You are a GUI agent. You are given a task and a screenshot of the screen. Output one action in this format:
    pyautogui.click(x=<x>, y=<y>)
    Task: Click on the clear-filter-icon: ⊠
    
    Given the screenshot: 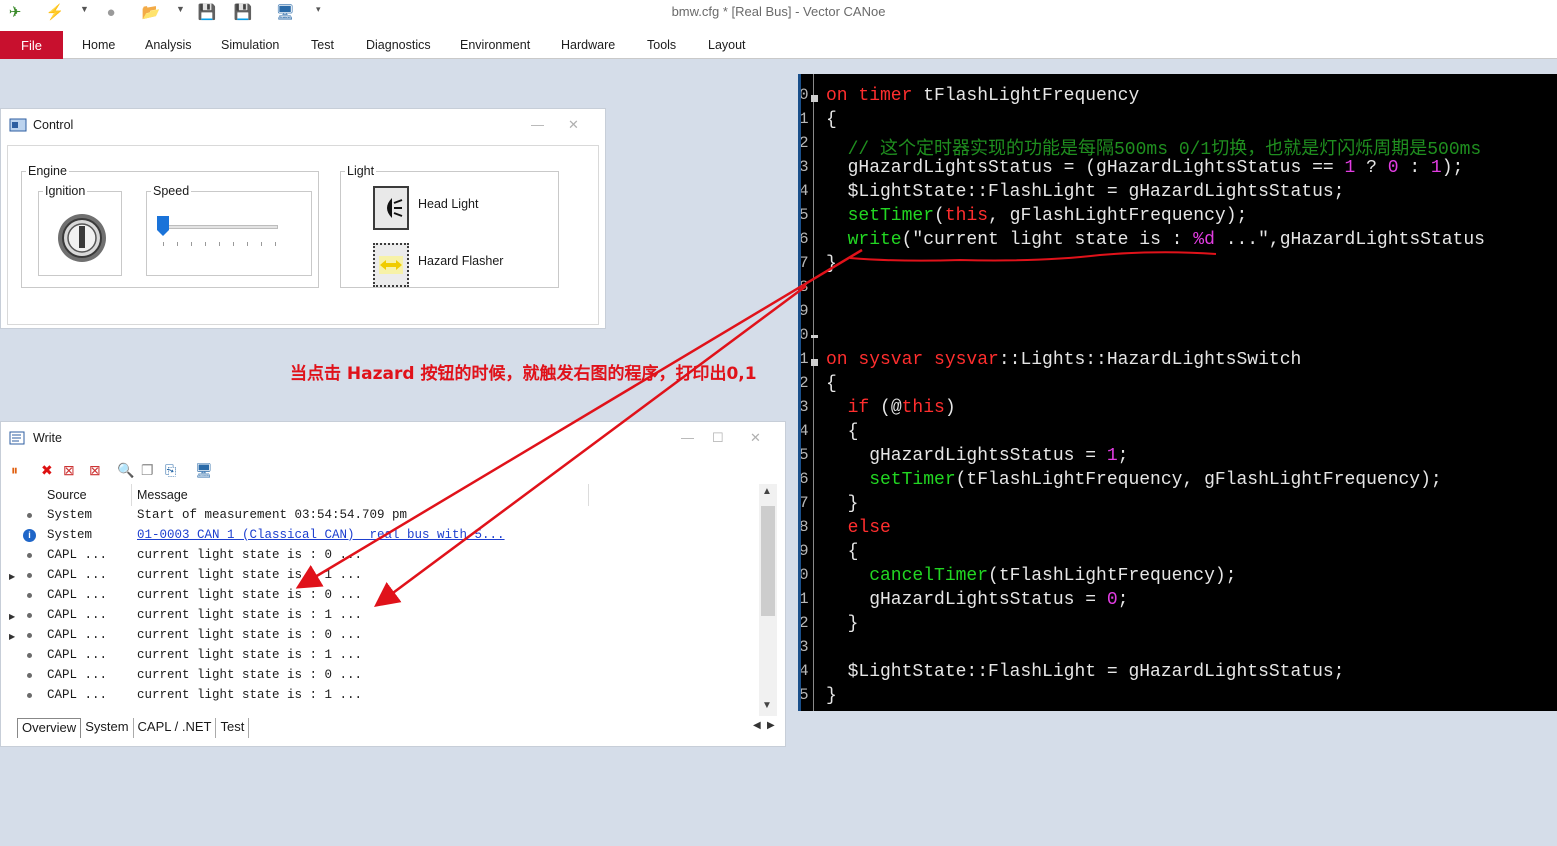 What is the action you would take?
    pyautogui.click(x=69, y=470)
    